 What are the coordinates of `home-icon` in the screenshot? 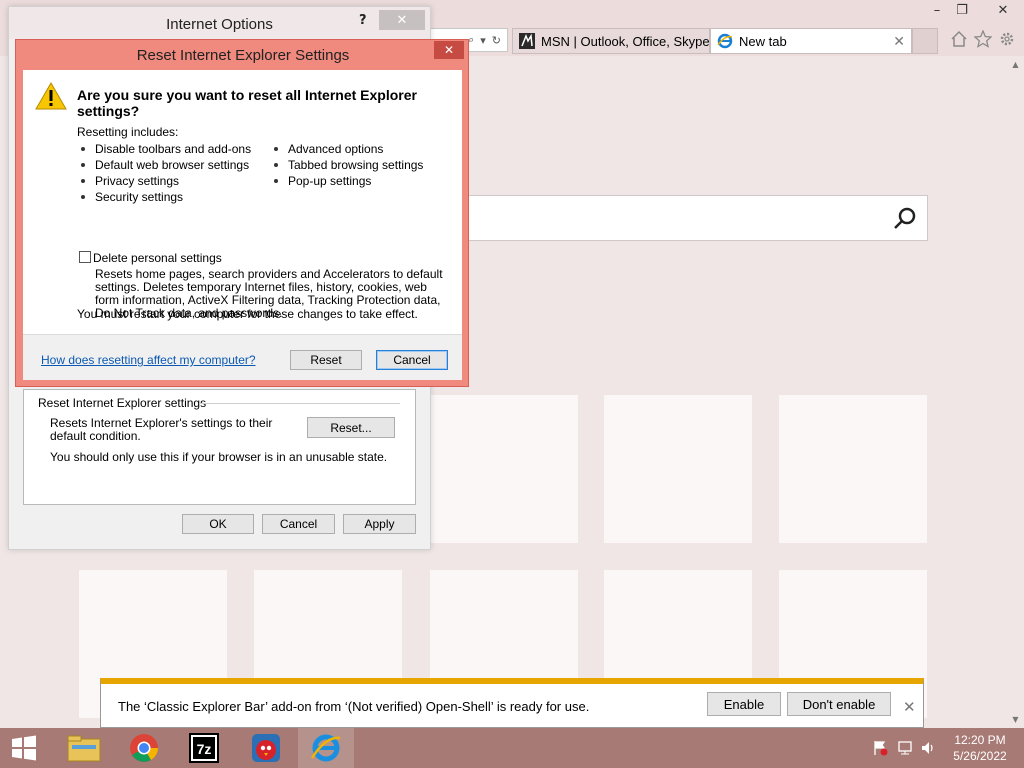 It's located at (959, 39).